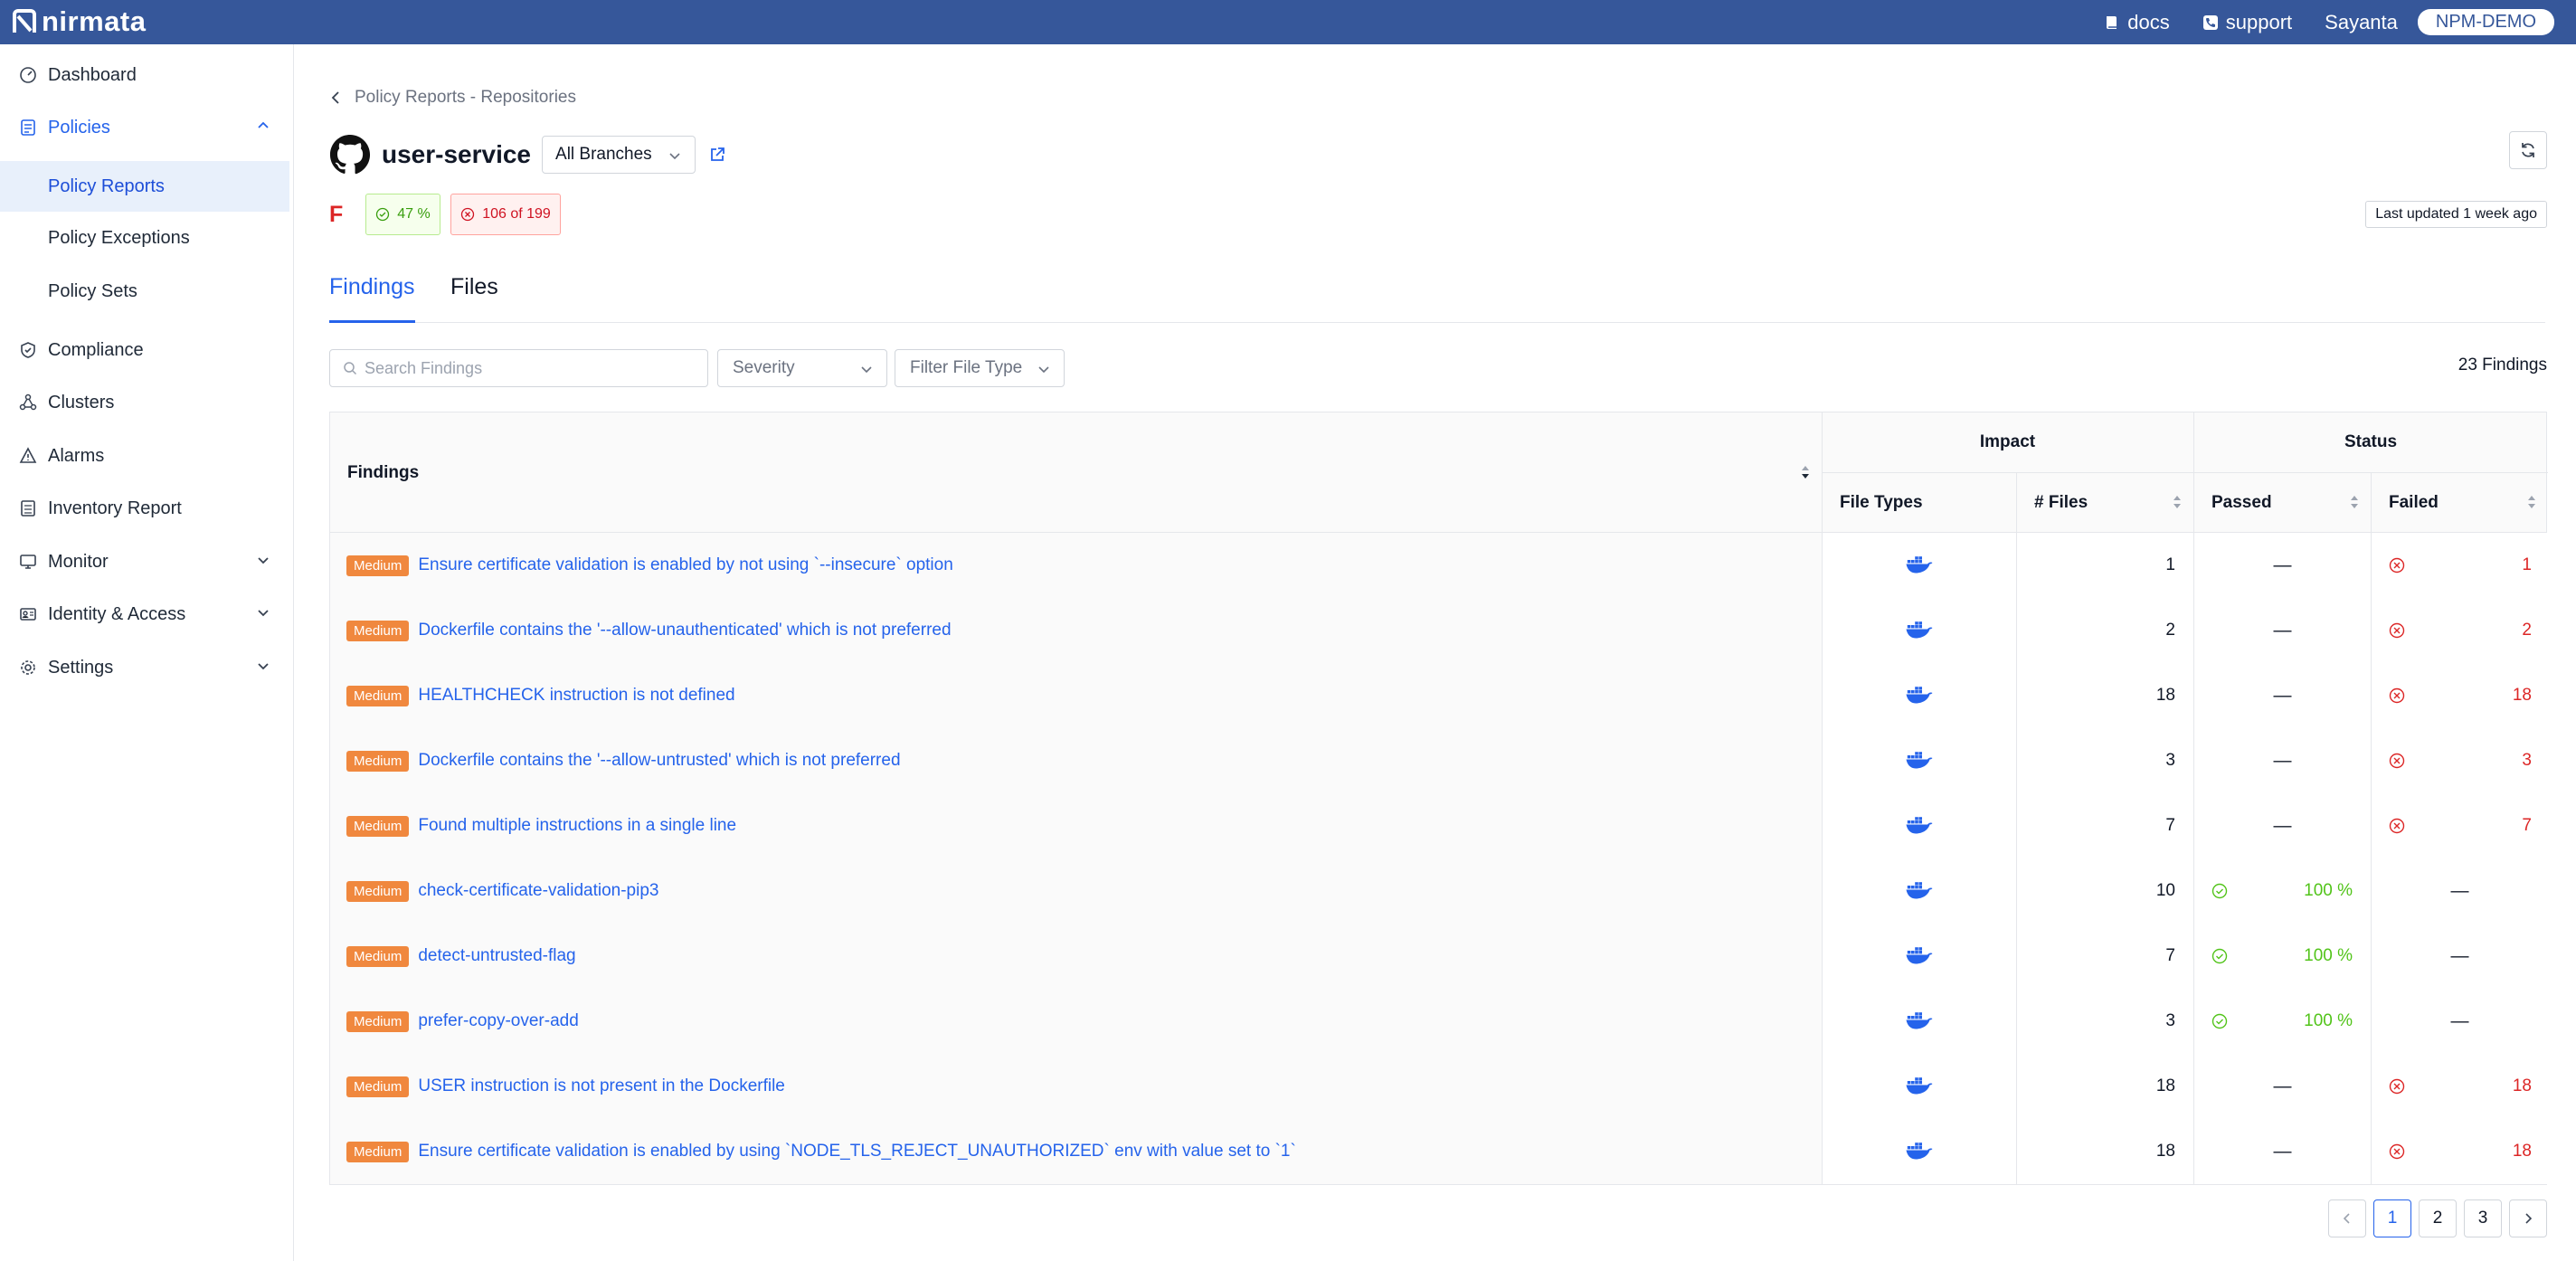 The height and width of the screenshot is (1261, 2576). I want to click on header-findings: Findings, so click(383, 472).